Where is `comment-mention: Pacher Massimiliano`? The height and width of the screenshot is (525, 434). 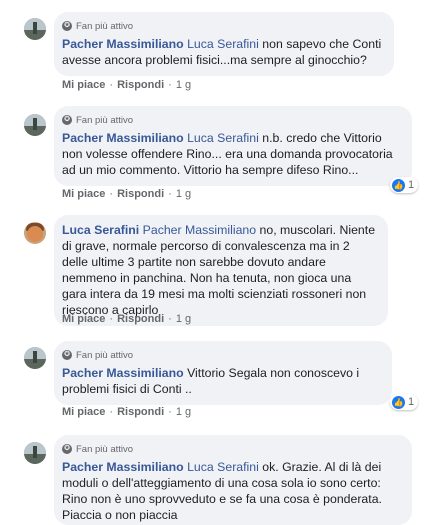 comment-mention: Pacher Massimiliano is located at coordinates (199, 230).